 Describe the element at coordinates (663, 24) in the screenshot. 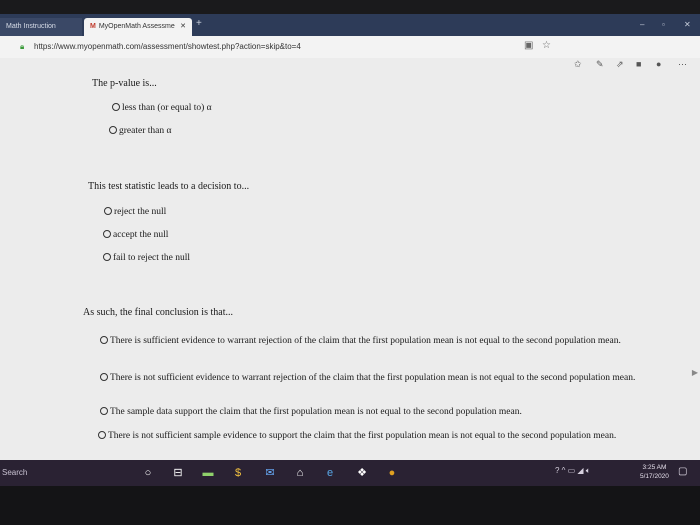

I see `maximize-icon: ▫` at that location.